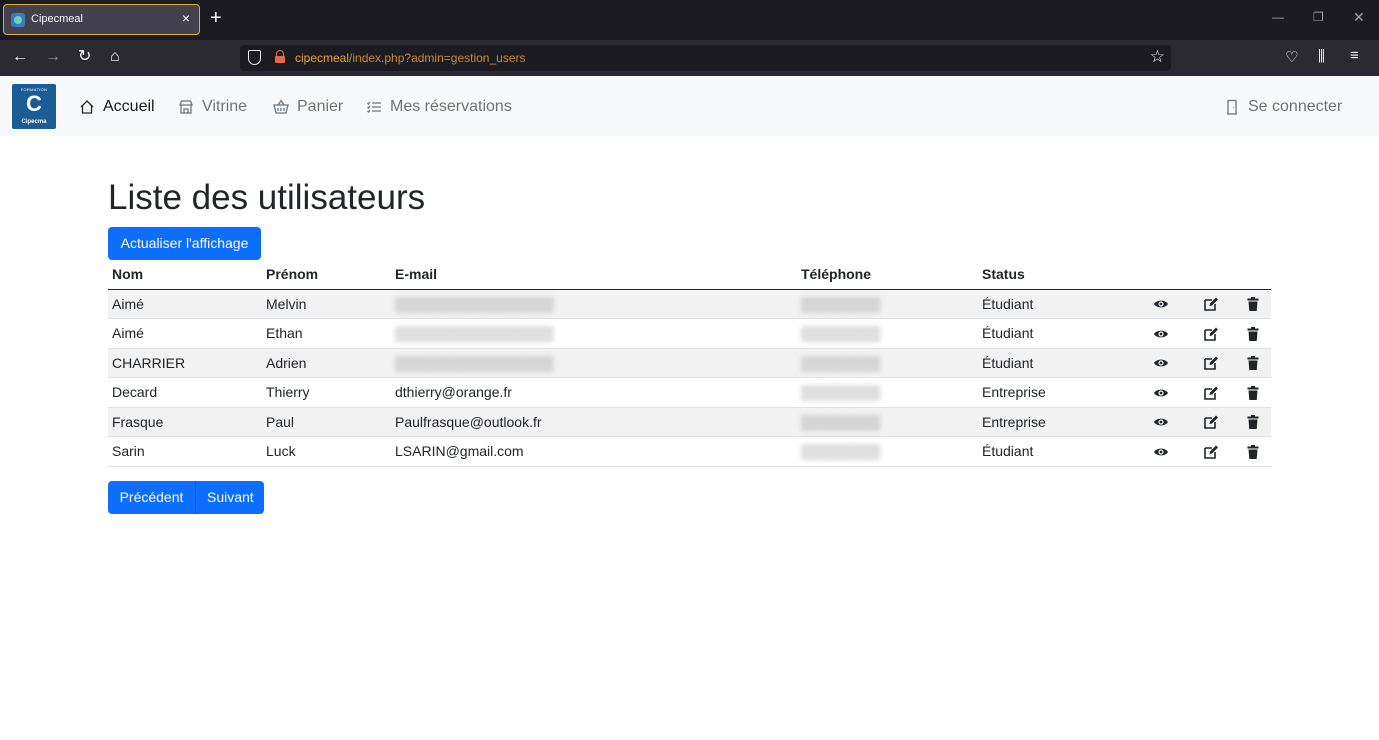  What do you see at coordinates (186, 18) in the screenshot?
I see `close-tab-icon: ×` at bounding box center [186, 18].